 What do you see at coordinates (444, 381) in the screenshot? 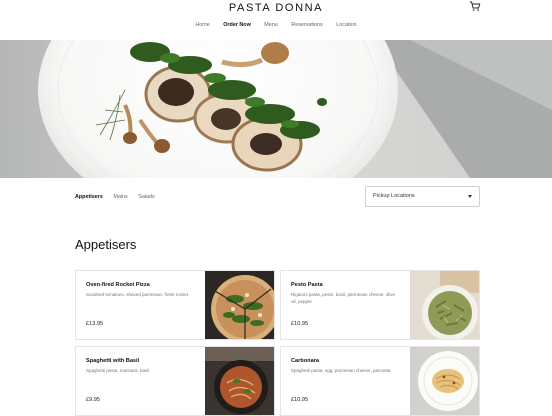
I see `carbonara-photo` at bounding box center [444, 381].